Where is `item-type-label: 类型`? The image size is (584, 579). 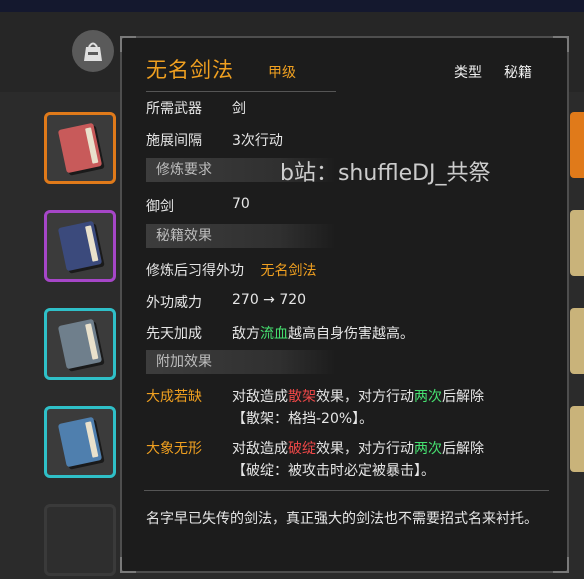 item-type-label: 类型 is located at coordinates (468, 73).